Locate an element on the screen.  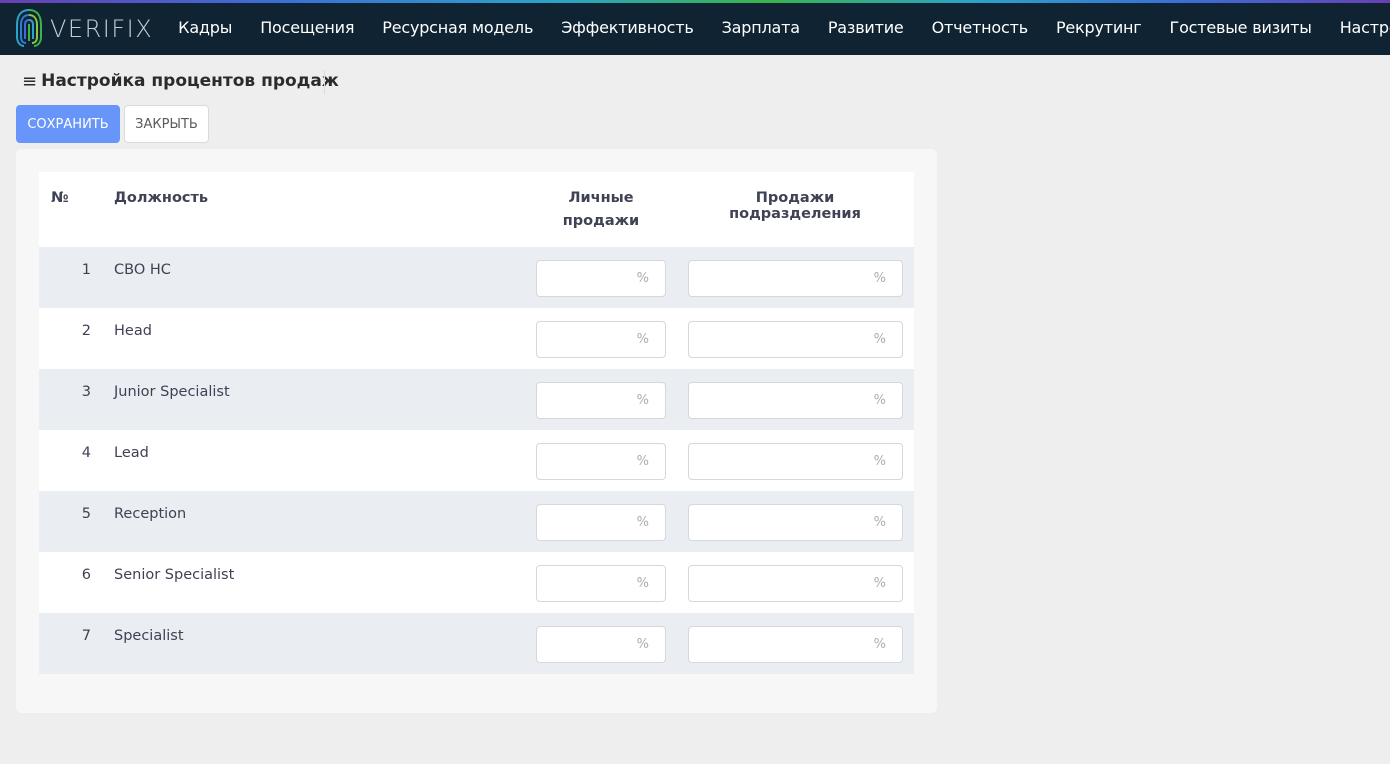
hamburger-menu-icon: ≡ is located at coordinates (29, 81).